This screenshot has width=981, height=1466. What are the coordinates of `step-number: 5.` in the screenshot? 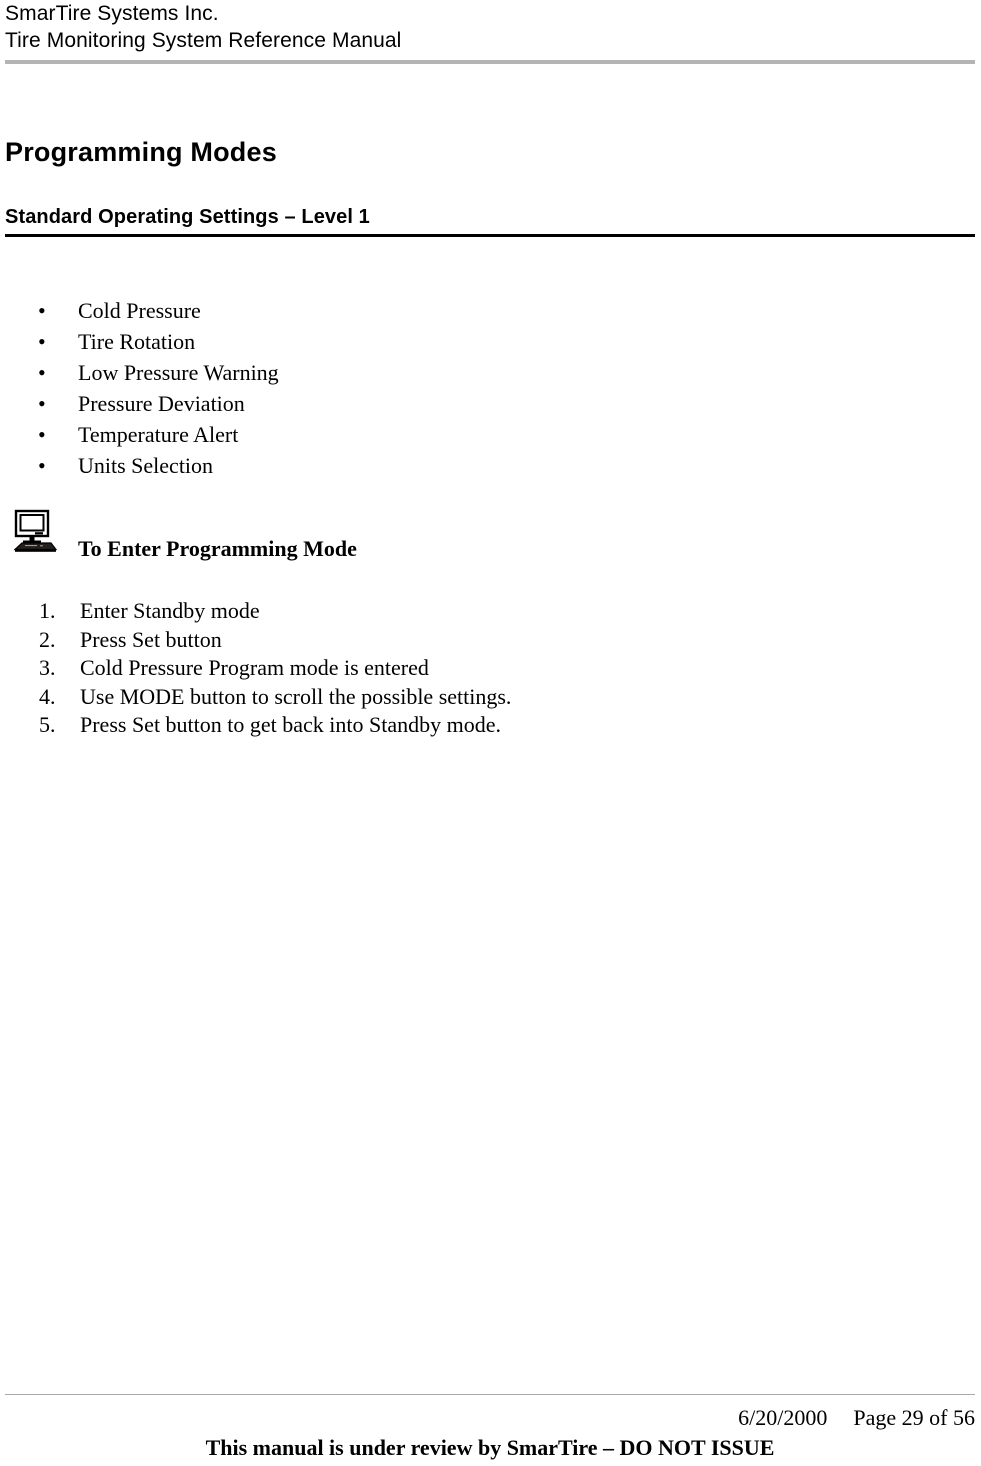 It's located at (47, 724).